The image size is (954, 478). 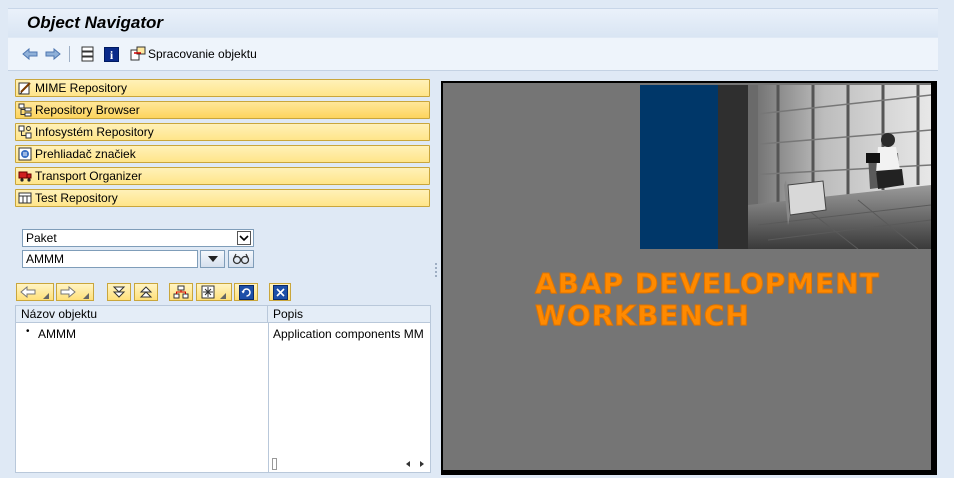 What do you see at coordinates (25, 110) in the screenshot?
I see `tree-icon` at bounding box center [25, 110].